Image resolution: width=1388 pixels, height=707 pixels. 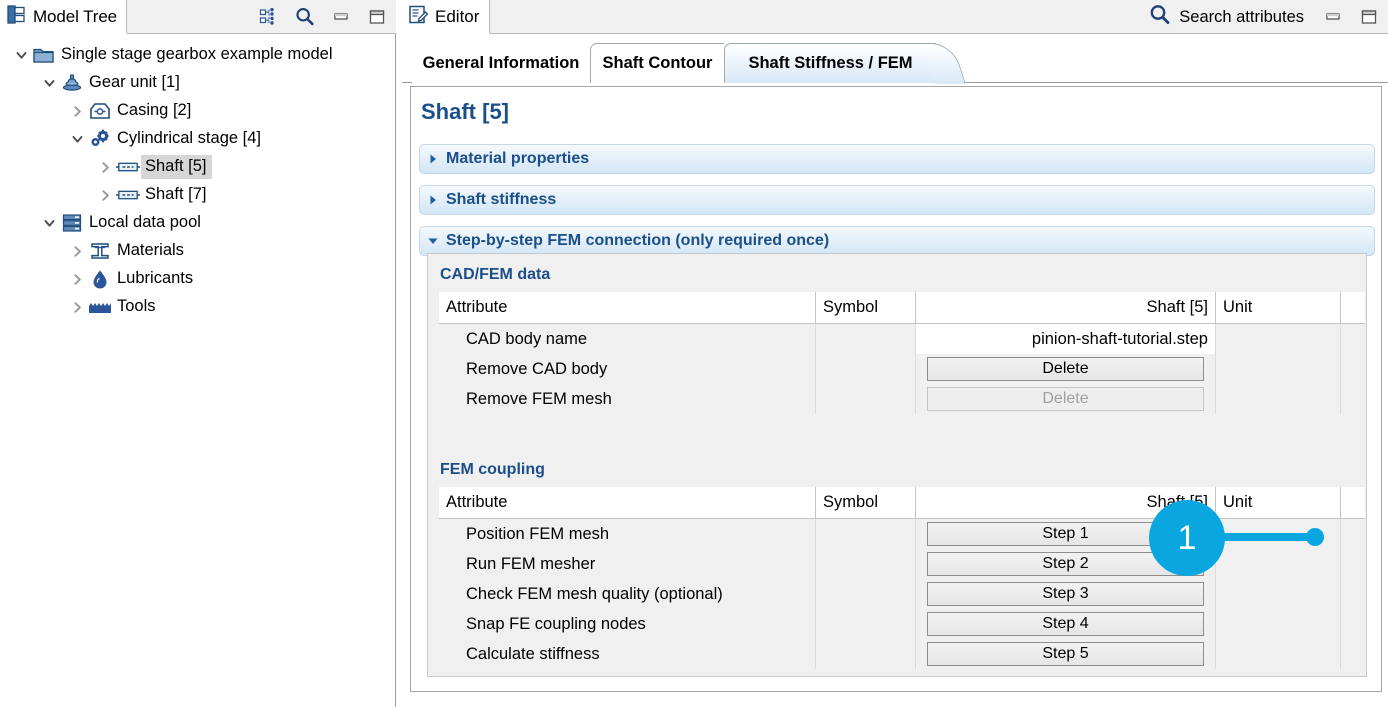 I want to click on cell-attribute: Remove CAD body, so click(x=537, y=368).